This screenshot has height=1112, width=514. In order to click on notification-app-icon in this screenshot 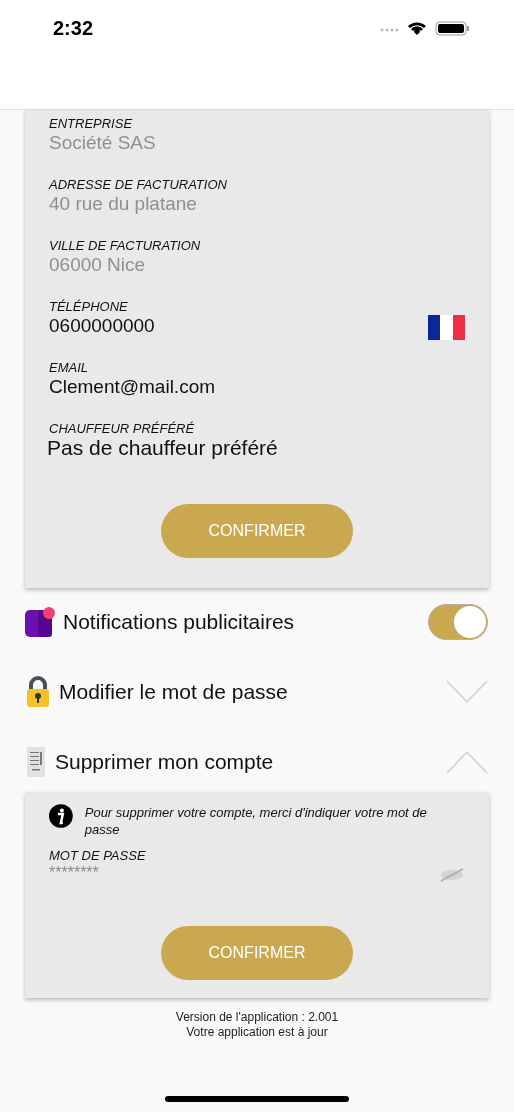, I will do `click(40, 622)`.